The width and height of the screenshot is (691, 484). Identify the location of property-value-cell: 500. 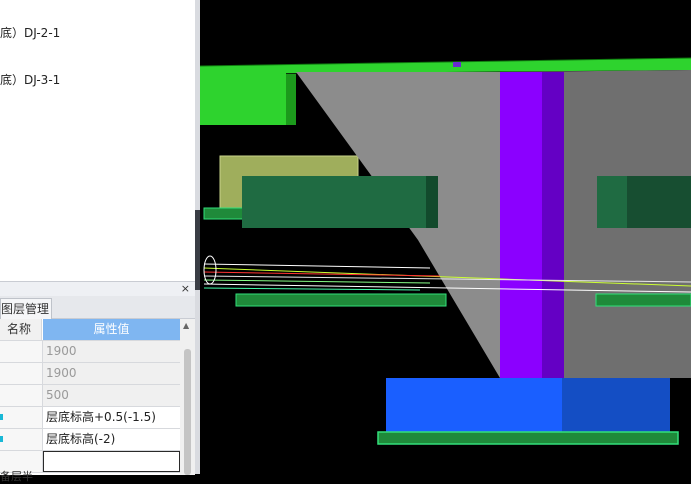
(111, 395).